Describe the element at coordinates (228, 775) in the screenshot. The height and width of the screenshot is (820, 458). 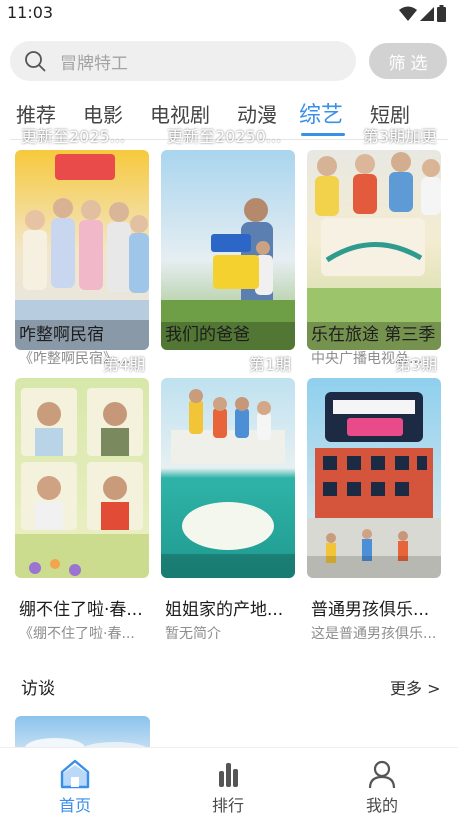
I see `ranking-icon` at that location.